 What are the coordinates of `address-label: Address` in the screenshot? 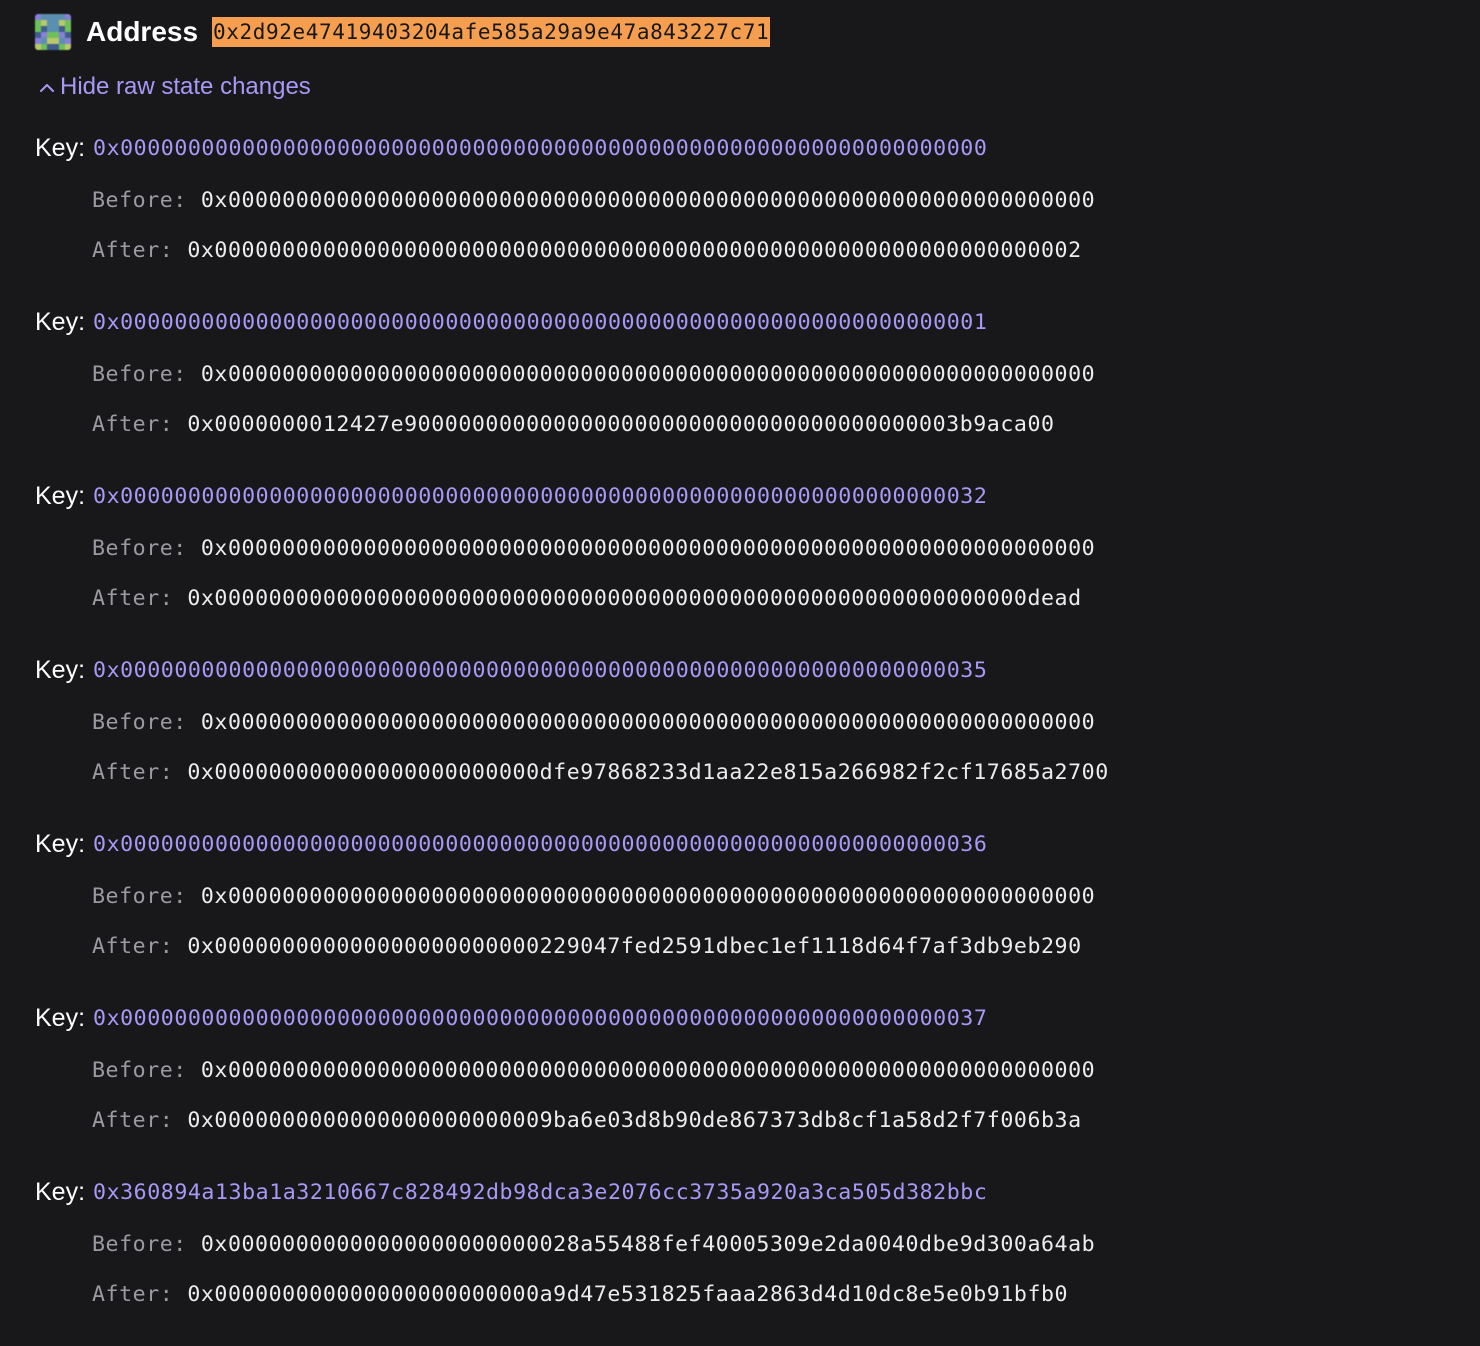 It's located at (142, 31).